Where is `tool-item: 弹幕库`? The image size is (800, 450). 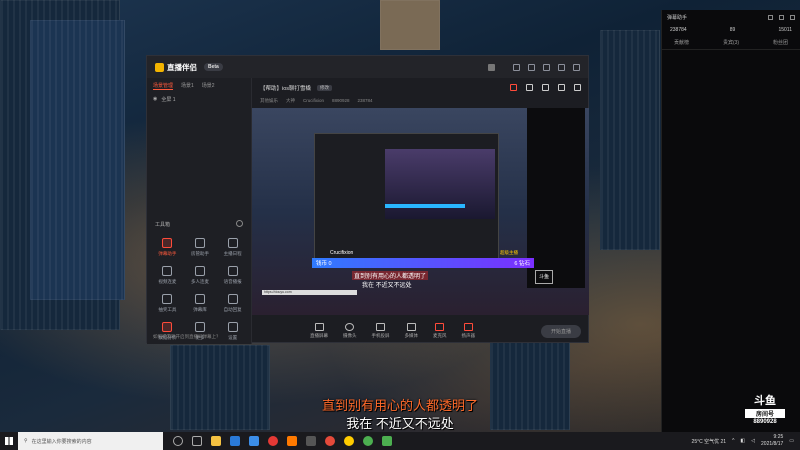
tool-item: 弹幕库 is located at coordinates (200, 303).